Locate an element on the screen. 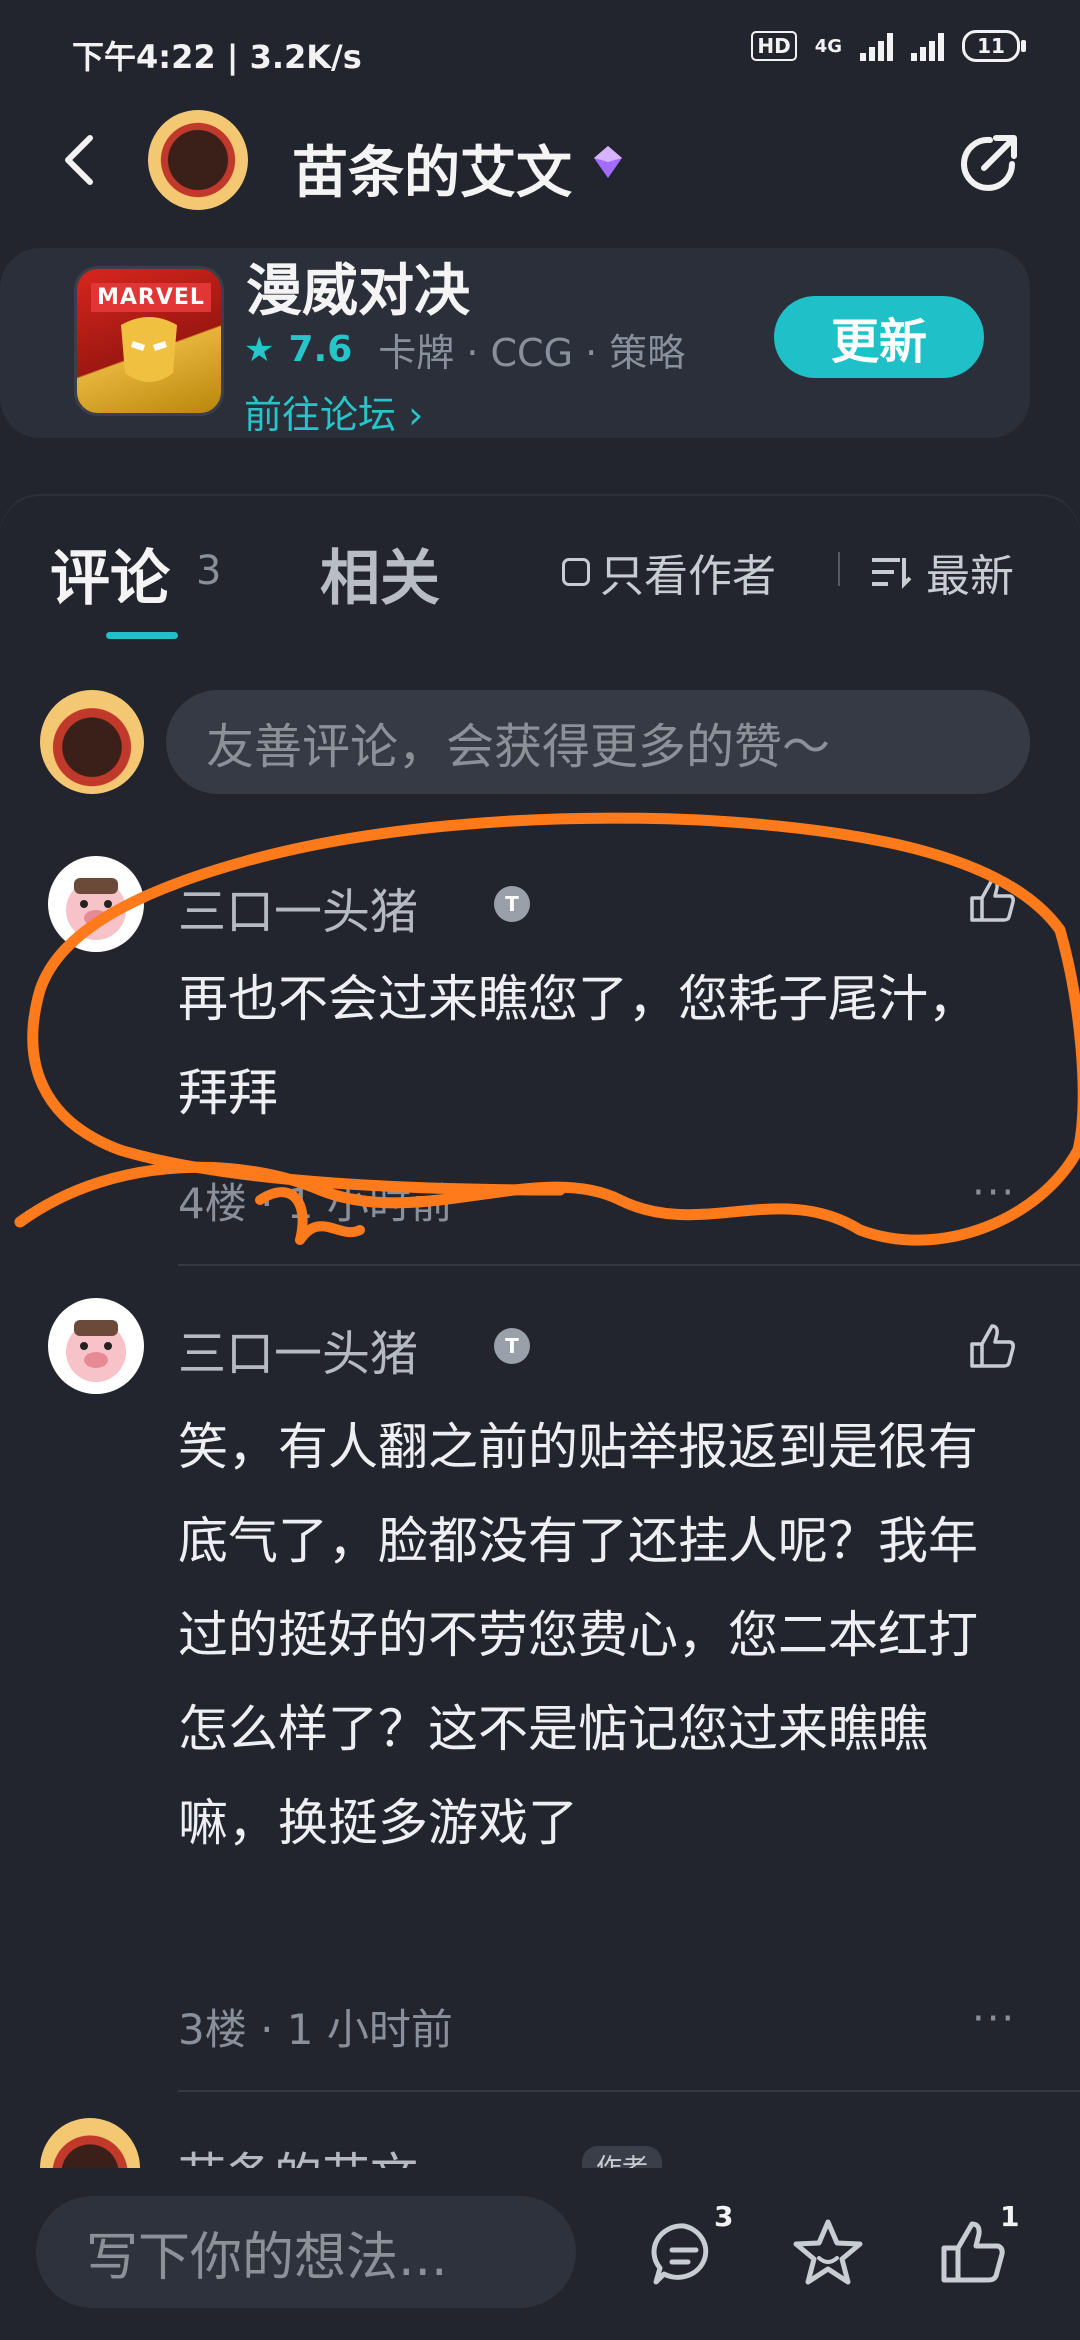  gem-icon is located at coordinates (608, 162).